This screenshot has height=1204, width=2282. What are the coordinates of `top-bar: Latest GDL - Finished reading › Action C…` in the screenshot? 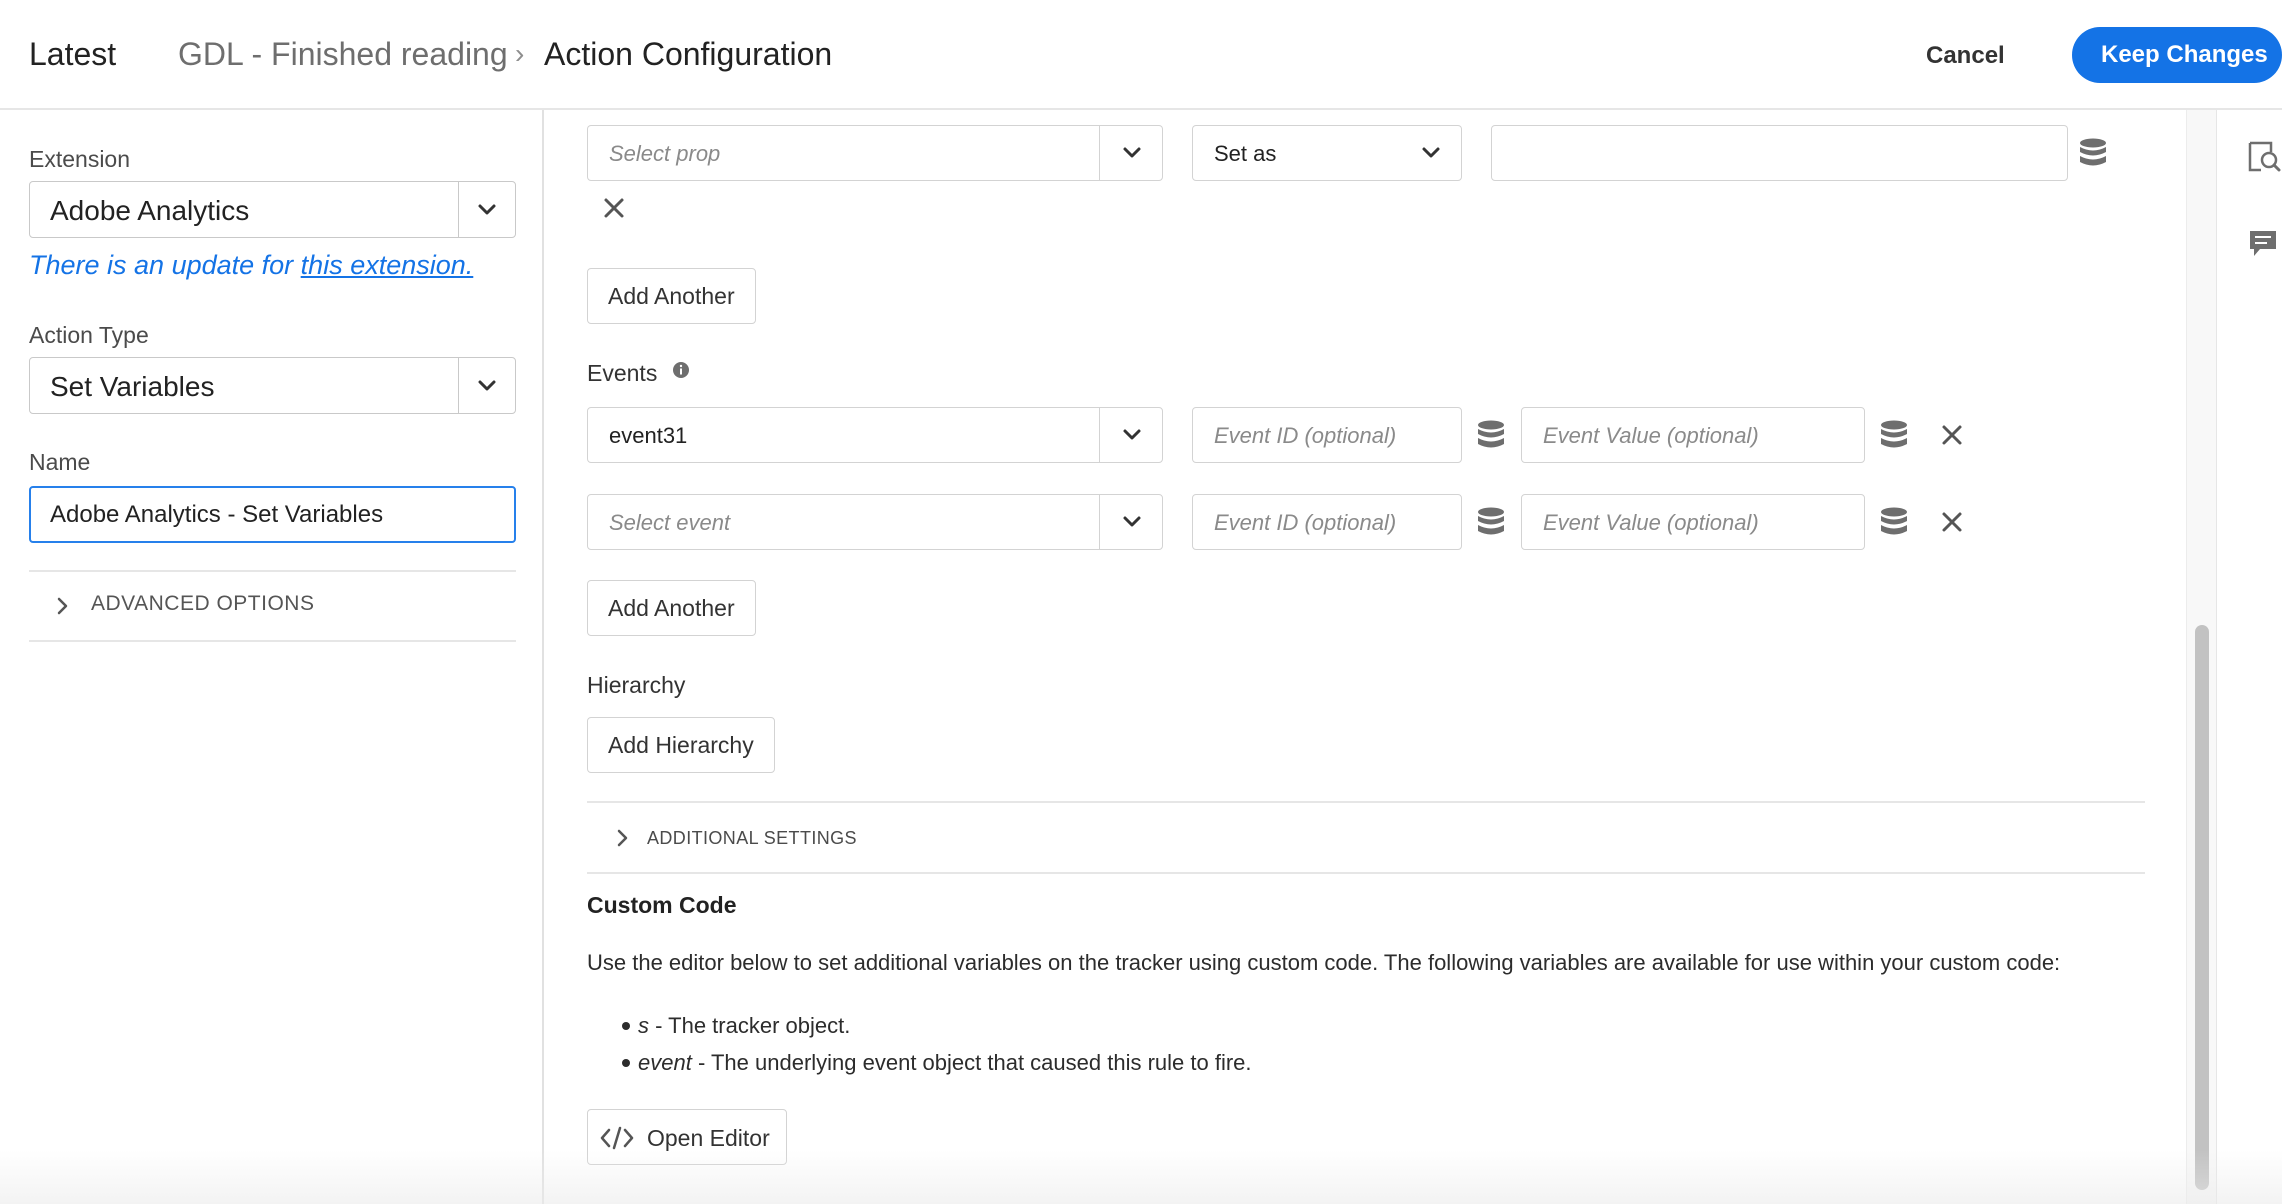 It's located at (1141, 55).